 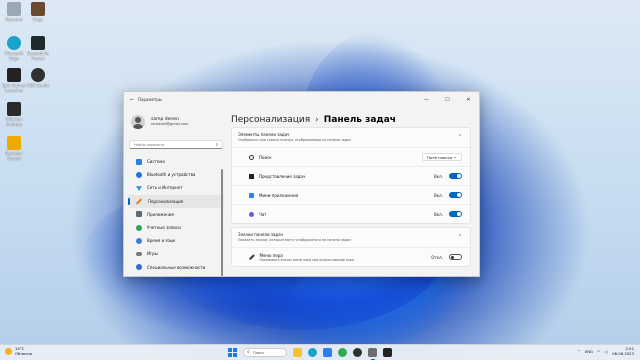 I want to click on weather-condition: Облачно, so click(x=24, y=353).